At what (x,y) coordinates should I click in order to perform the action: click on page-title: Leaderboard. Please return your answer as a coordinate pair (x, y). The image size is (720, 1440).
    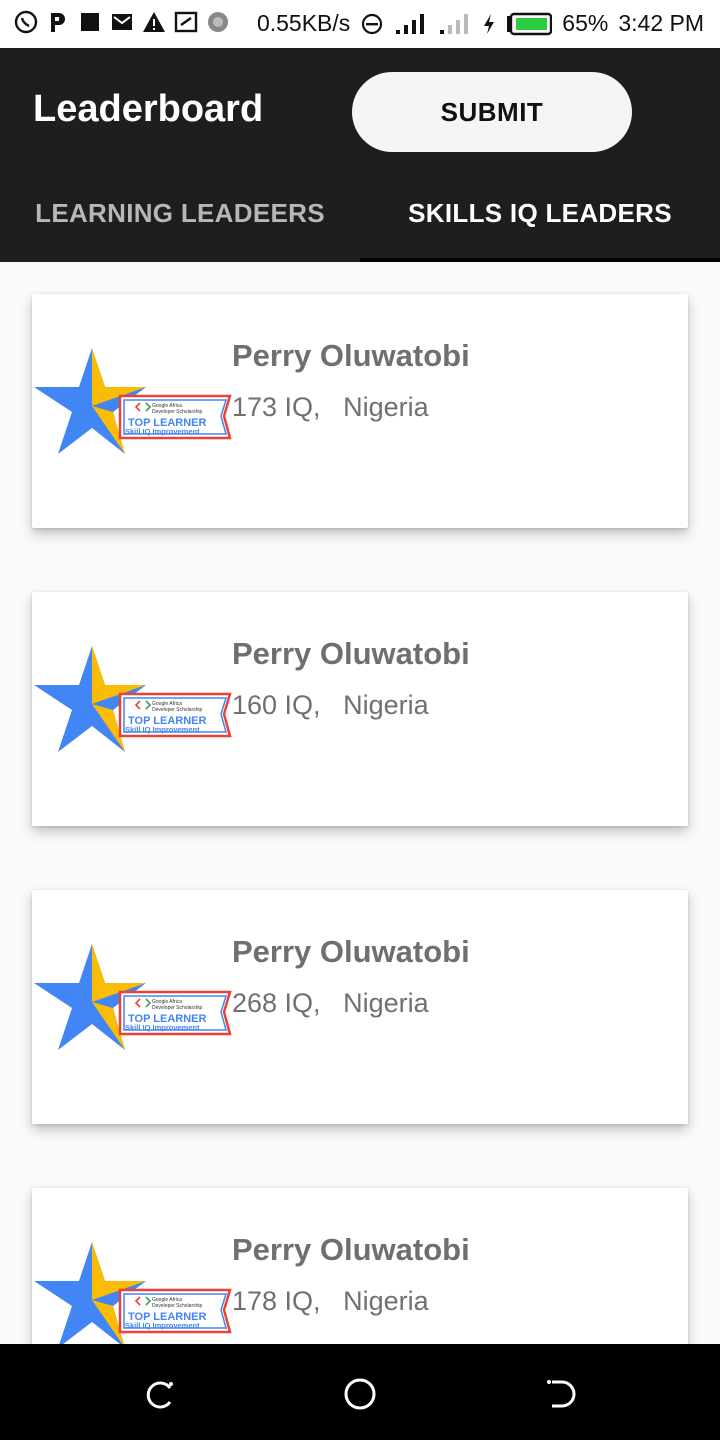
    Looking at the image, I should click on (148, 109).